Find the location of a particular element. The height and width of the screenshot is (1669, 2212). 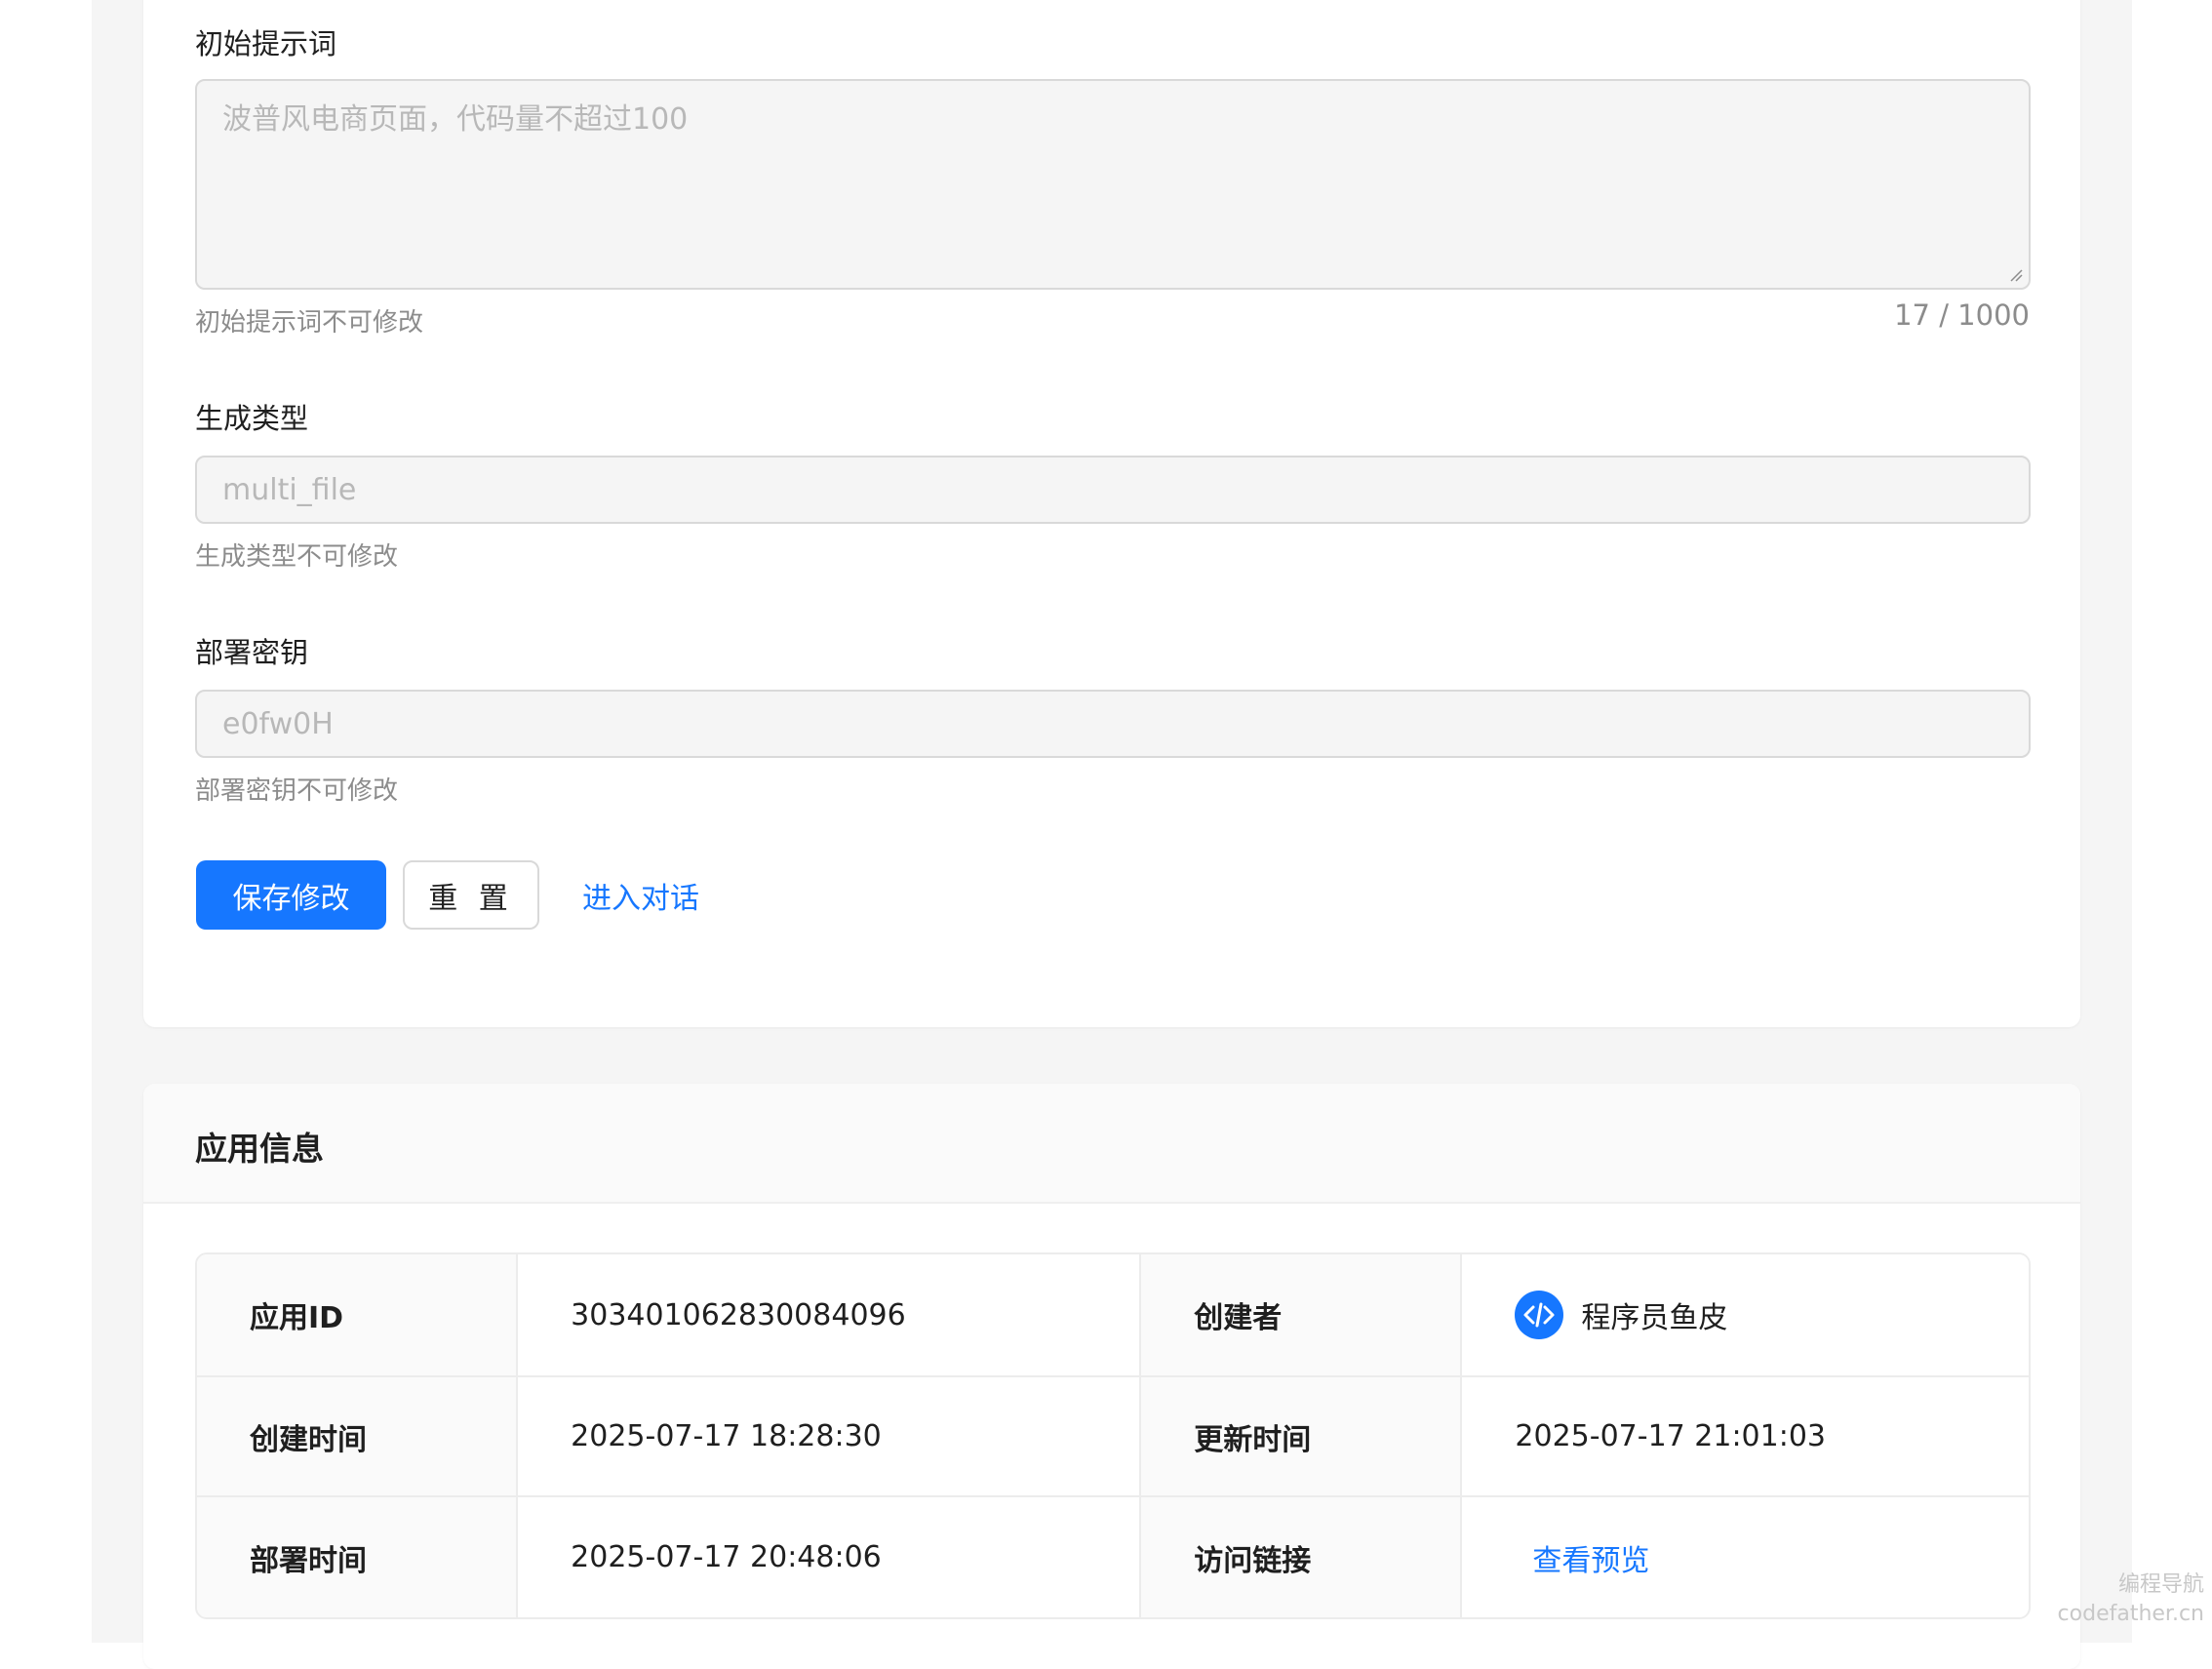

reset-button: 重 置 is located at coordinates (471, 895).